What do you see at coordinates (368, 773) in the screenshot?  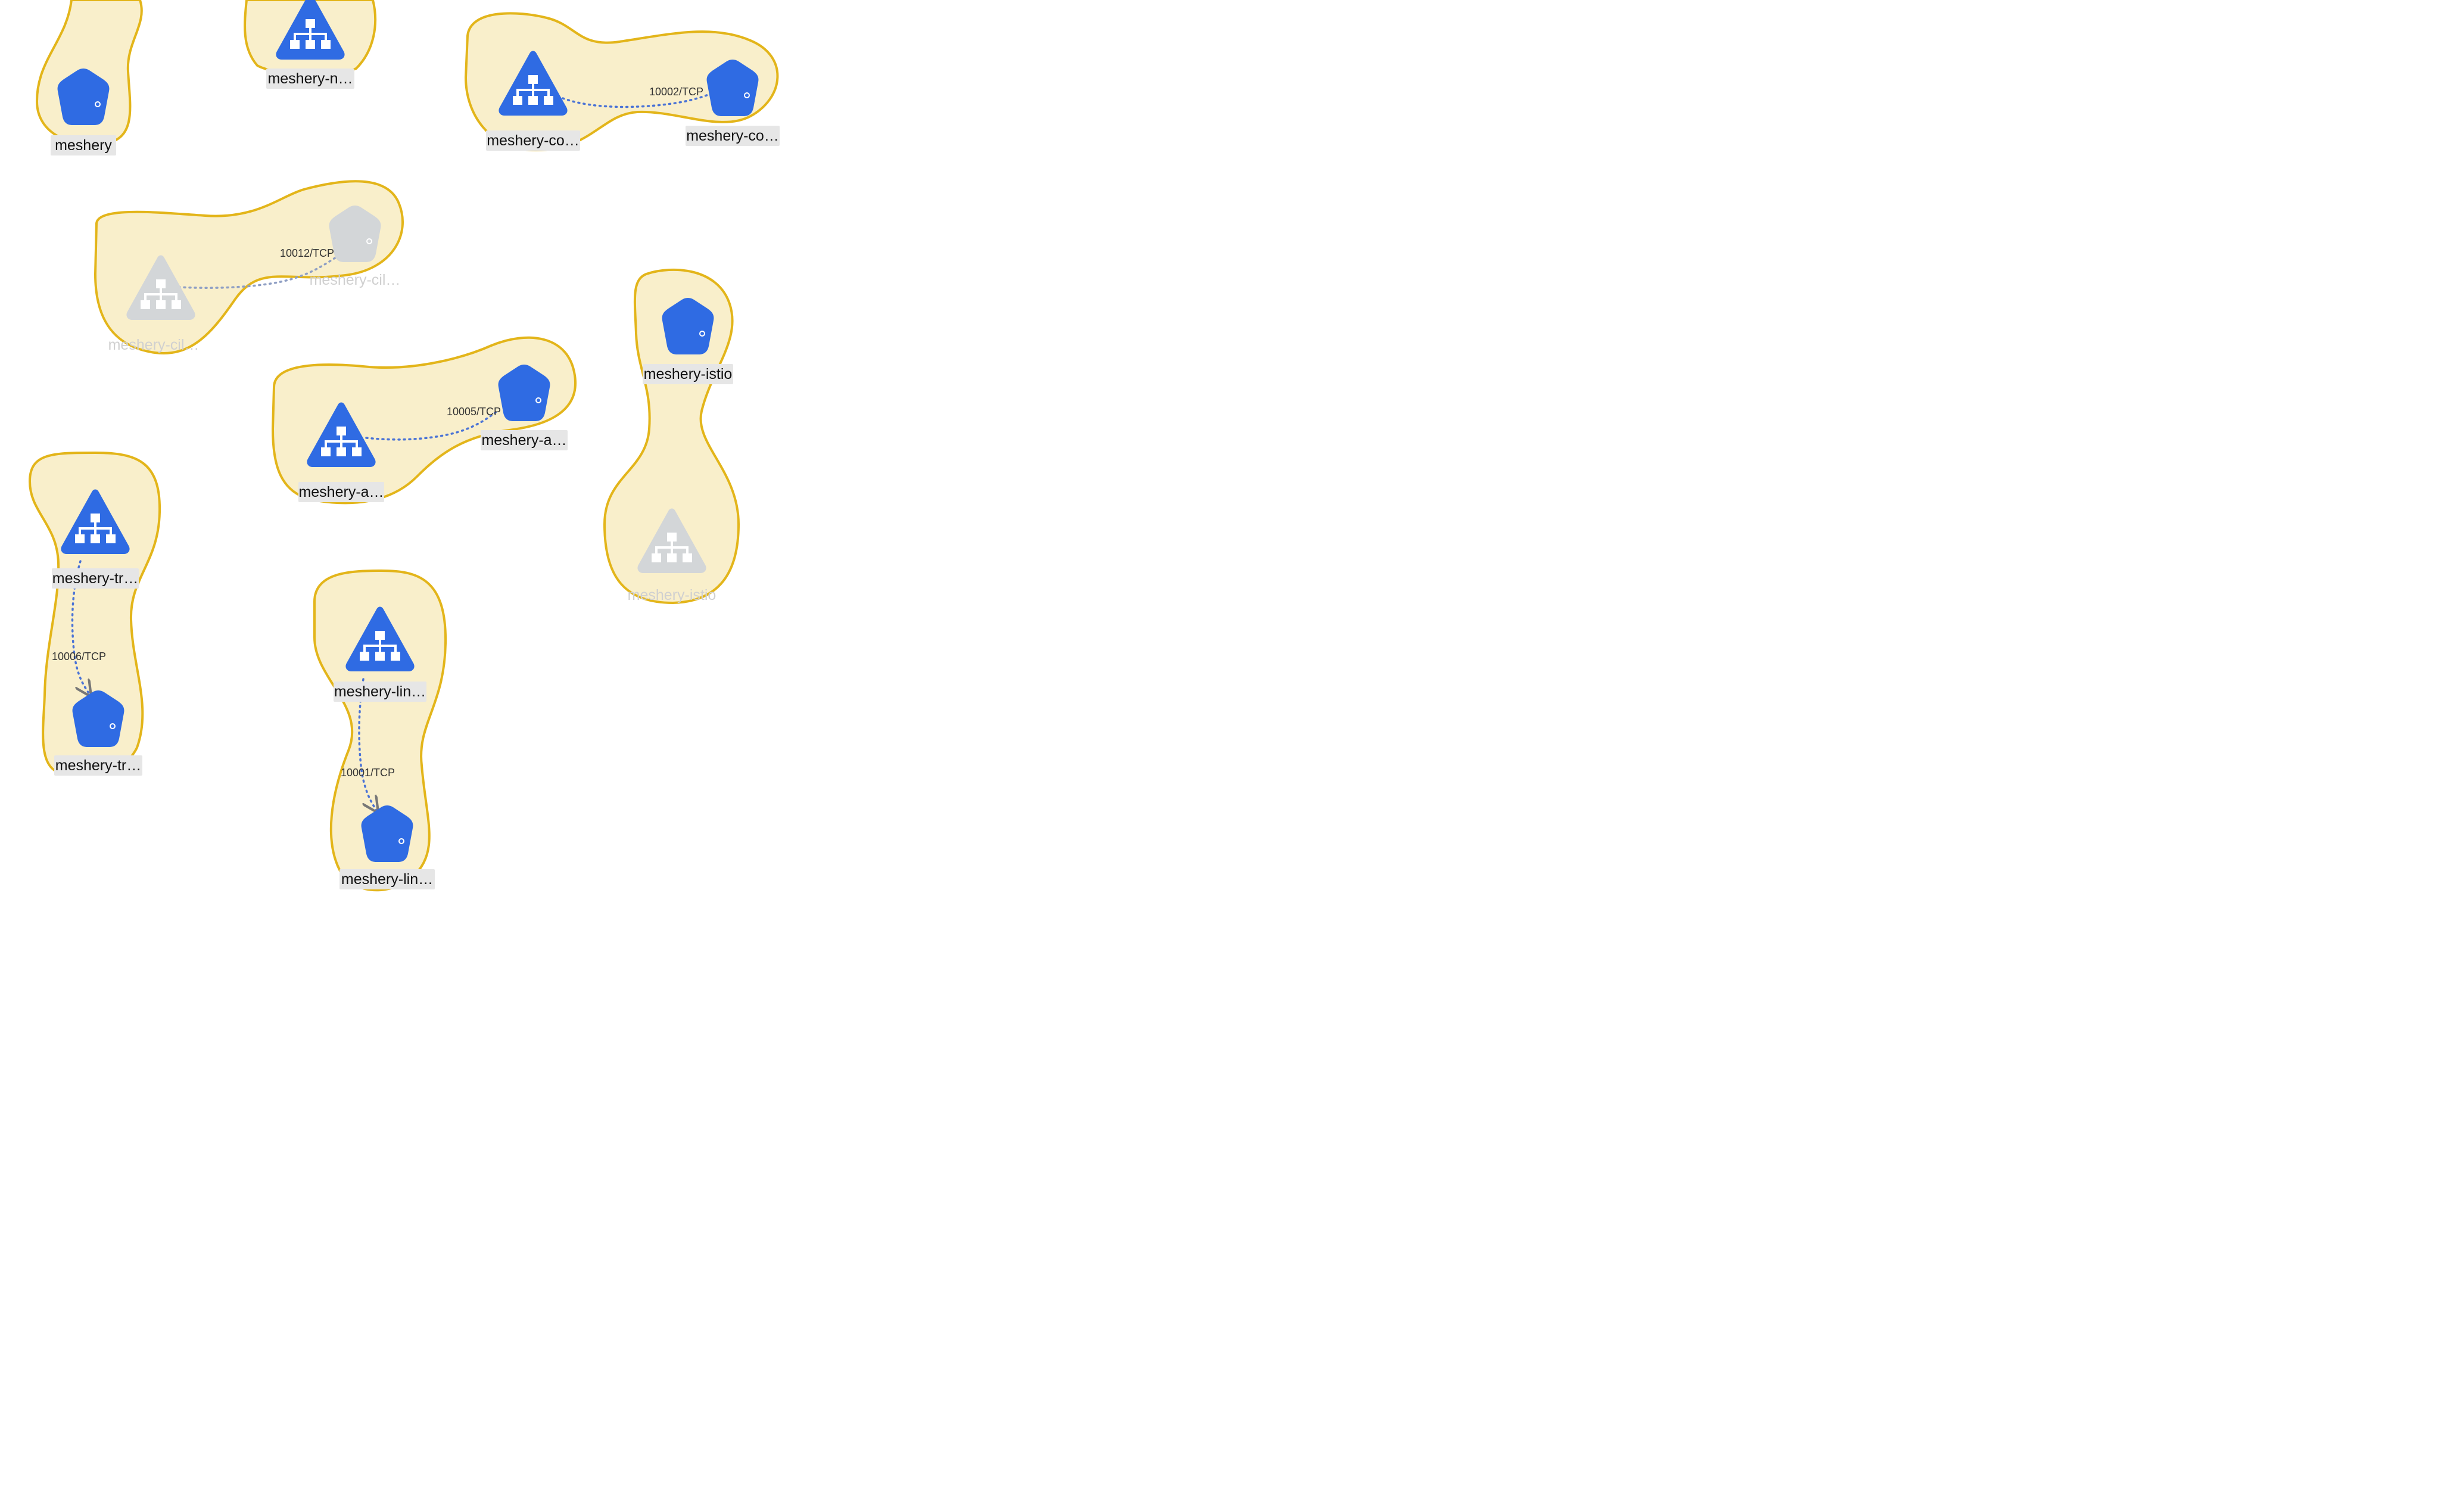 I see `edge-label: 10001/TCP` at bounding box center [368, 773].